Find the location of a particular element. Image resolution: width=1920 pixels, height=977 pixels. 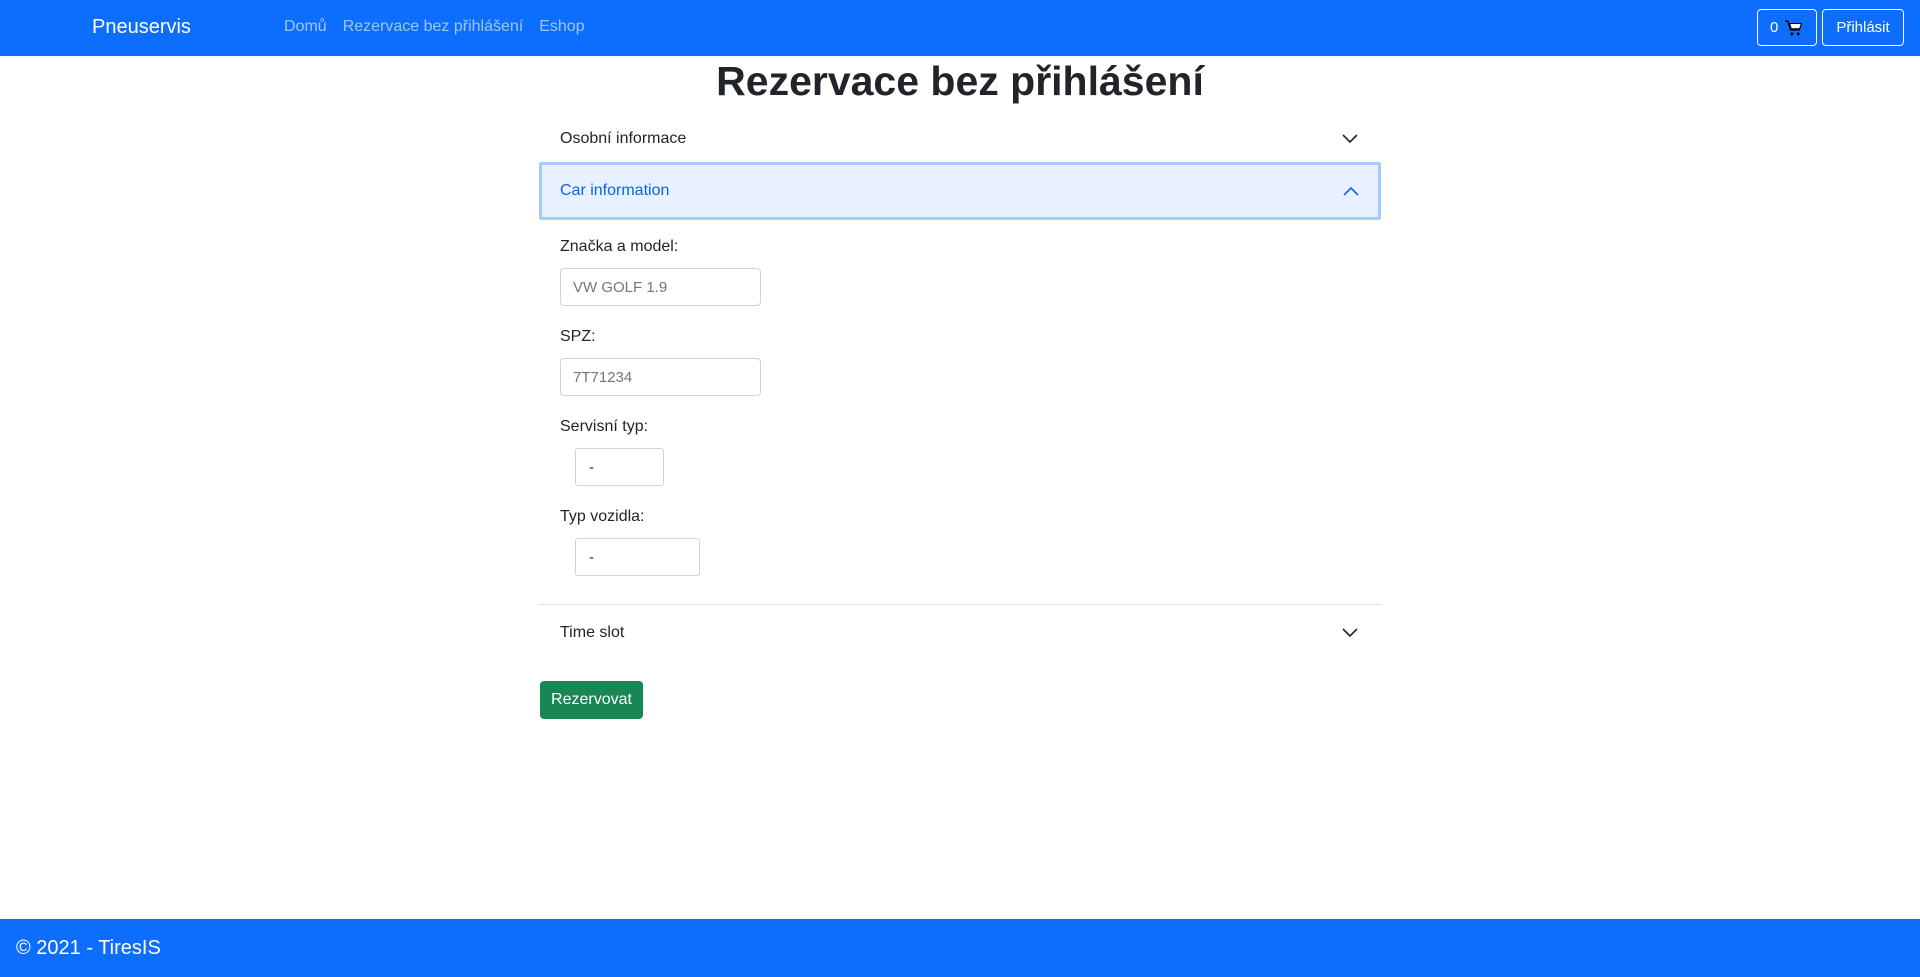

vehicle-type-label: Typ vozidla: is located at coordinates (602, 516).